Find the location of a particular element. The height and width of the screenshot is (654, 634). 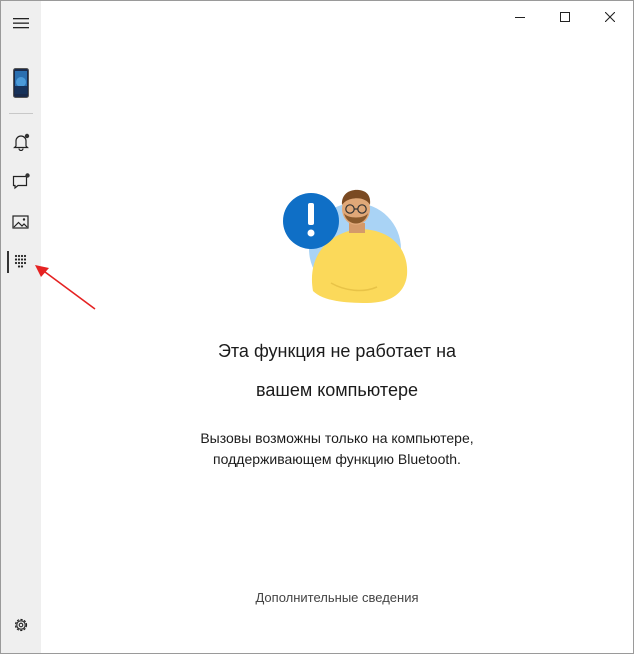

sidebar-item-notifications is located at coordinates (21, 142).